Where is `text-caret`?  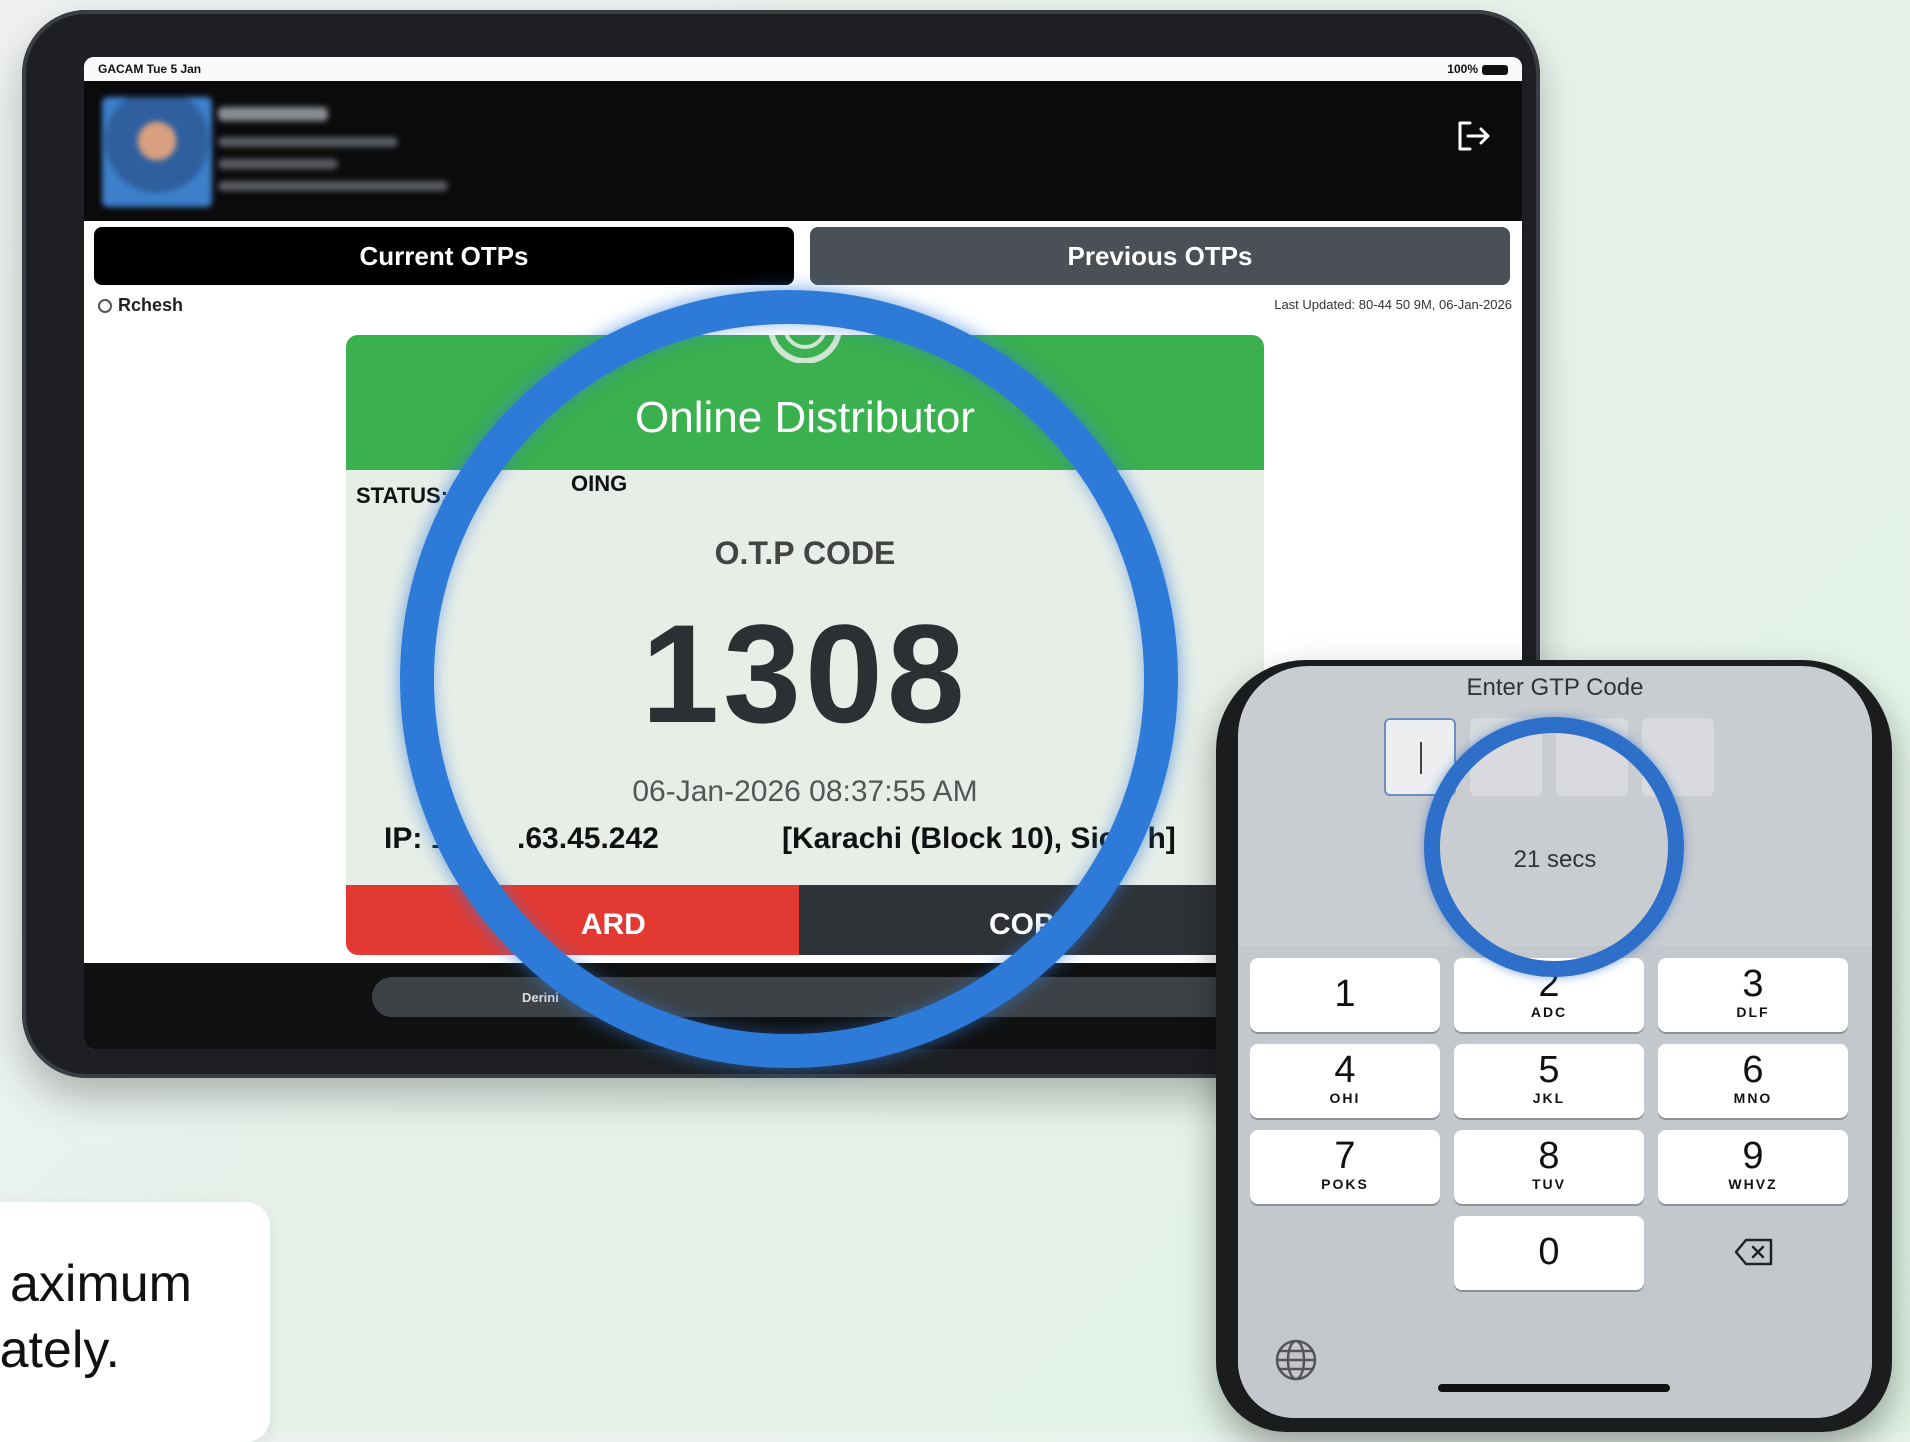
text-caret is located at coordinates (1421, 758).